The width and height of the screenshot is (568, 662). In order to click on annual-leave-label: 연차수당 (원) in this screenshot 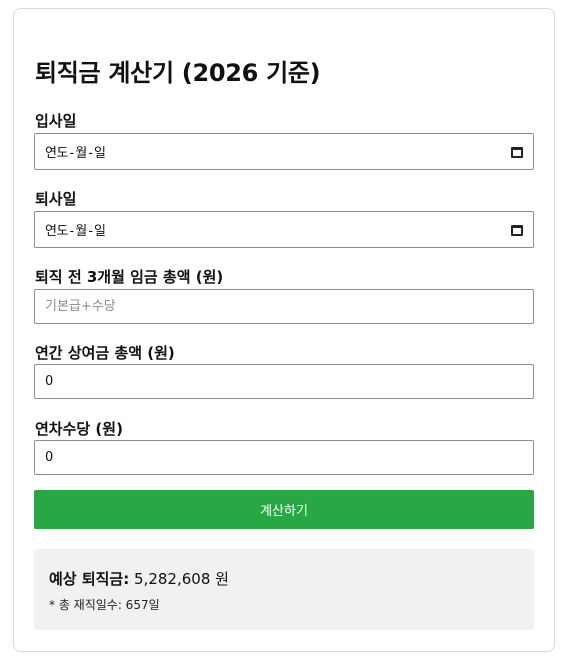, I will do `click(79, 429)`.